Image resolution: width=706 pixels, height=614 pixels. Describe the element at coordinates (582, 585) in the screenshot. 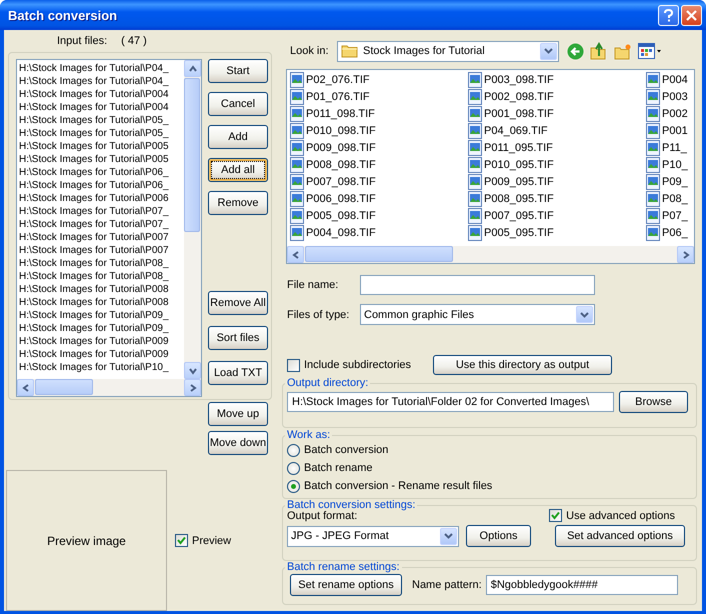

I see `name-pattern-field: $Ngobbledygook####` at that location.